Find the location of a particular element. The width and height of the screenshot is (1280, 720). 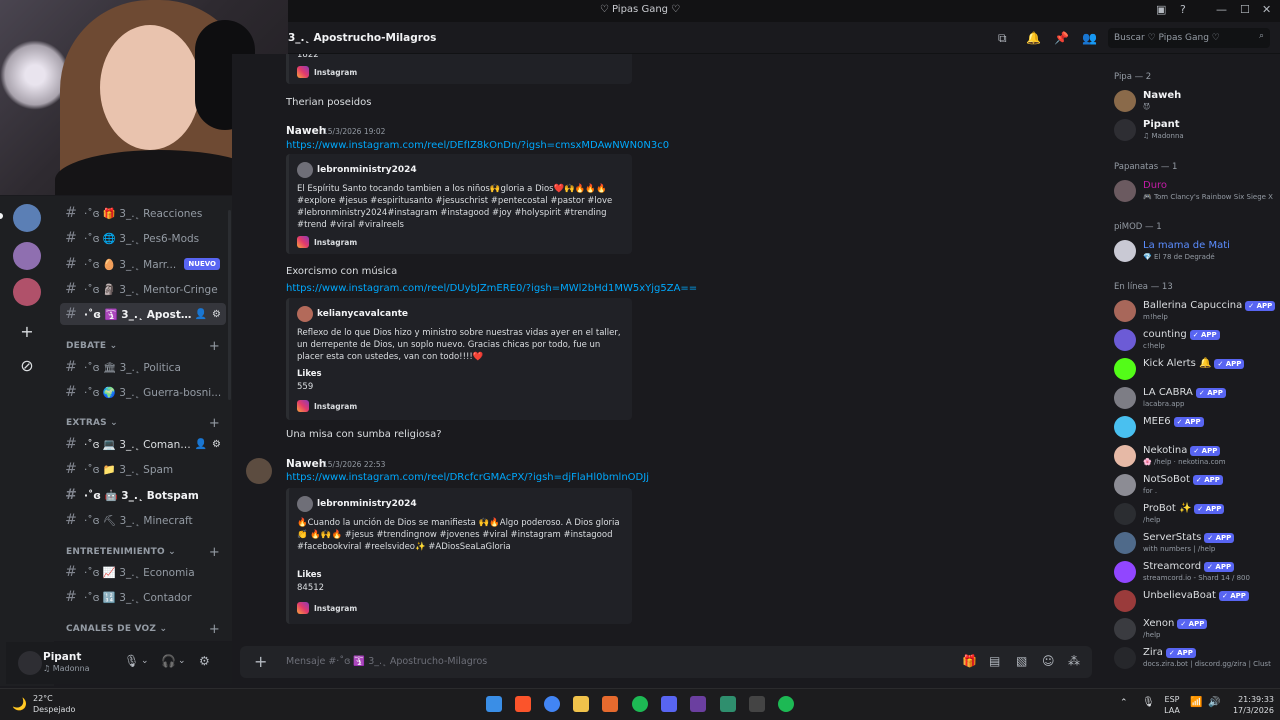

language-indicator: ESP LAA is located at coordinates (1172, 705).